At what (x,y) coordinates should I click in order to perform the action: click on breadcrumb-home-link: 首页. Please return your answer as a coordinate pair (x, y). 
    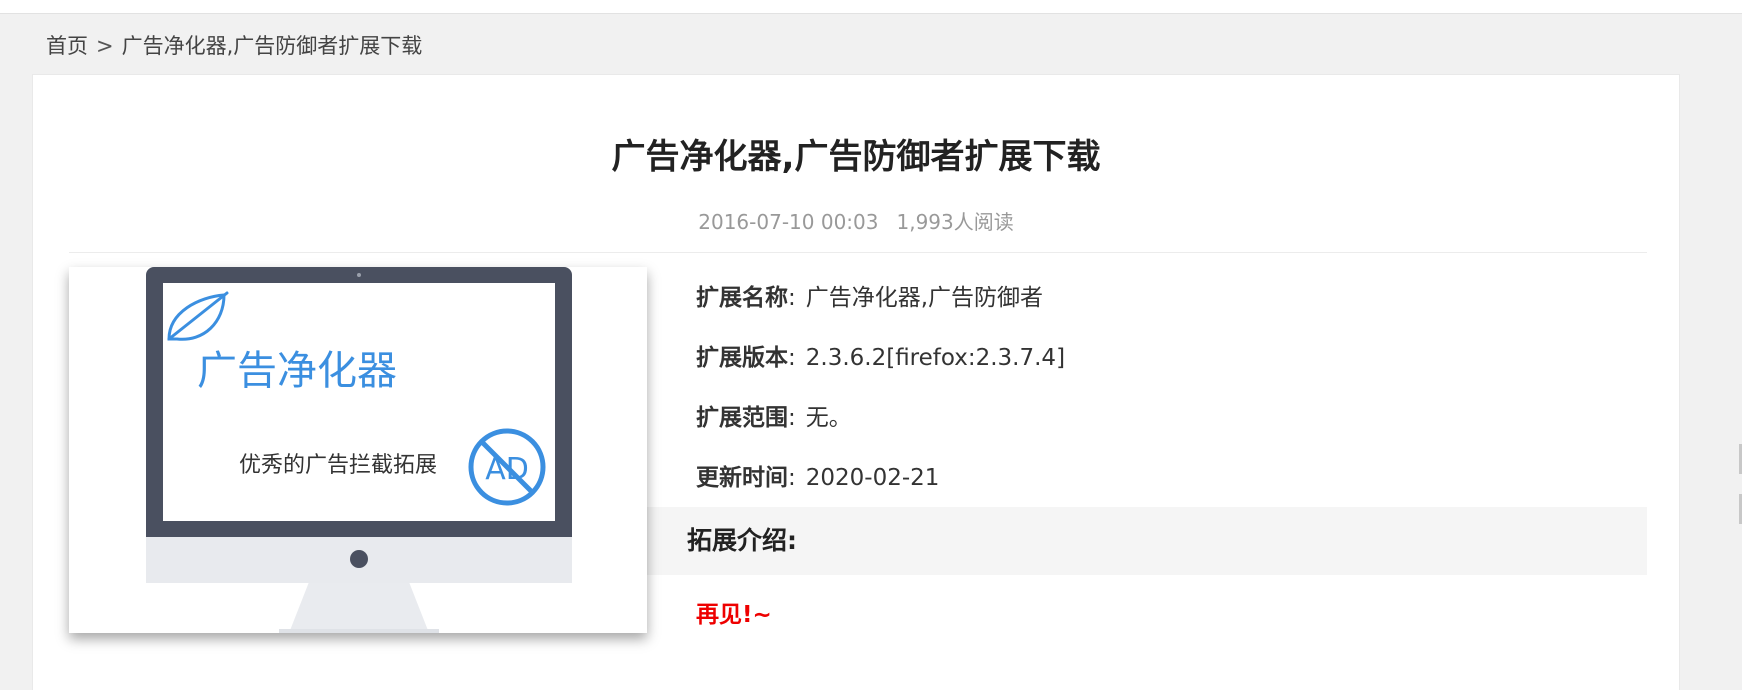
    Looking at the image, I should click on (67, 46).